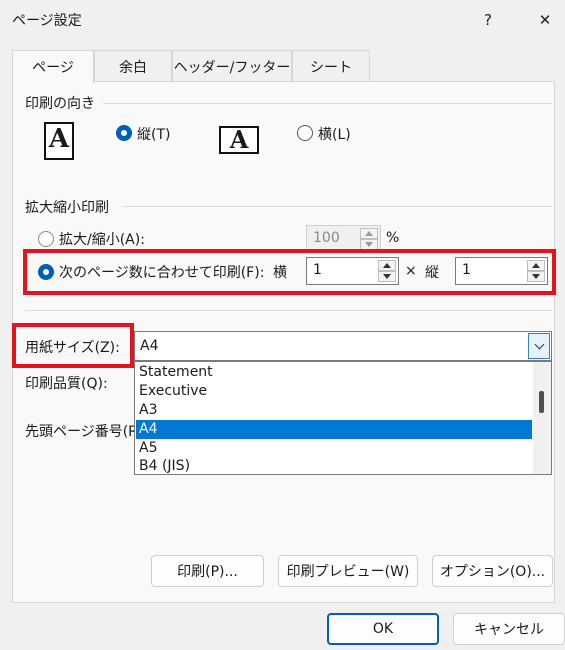  Describe the element at coordinates (280, 273) in the screenshot. I see `fit-width-label: 横` at that location.